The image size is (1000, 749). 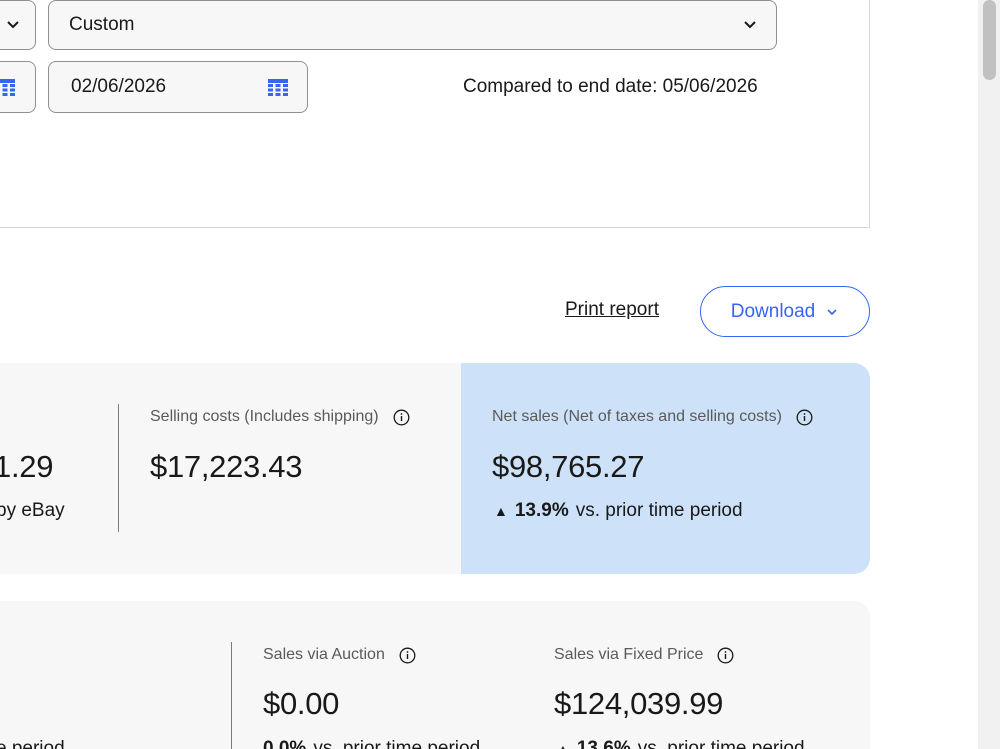 I want to click on end-date-input, so click(x=18, y=87).